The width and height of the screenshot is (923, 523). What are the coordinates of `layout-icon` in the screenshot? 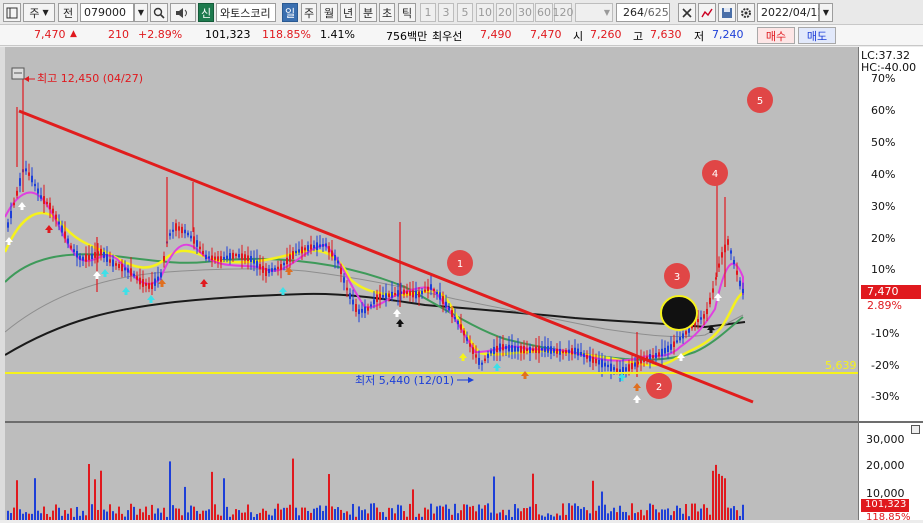 It's located at (12, 12).